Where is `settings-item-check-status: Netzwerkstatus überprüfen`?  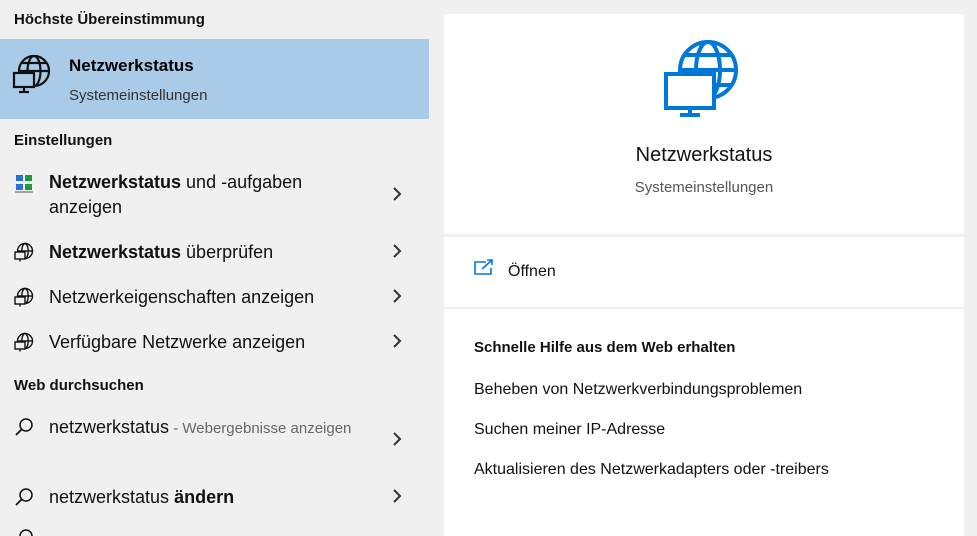
settings-item-check-status: Netzwerkstatus überprüfen is located at coordinates (214, 253).